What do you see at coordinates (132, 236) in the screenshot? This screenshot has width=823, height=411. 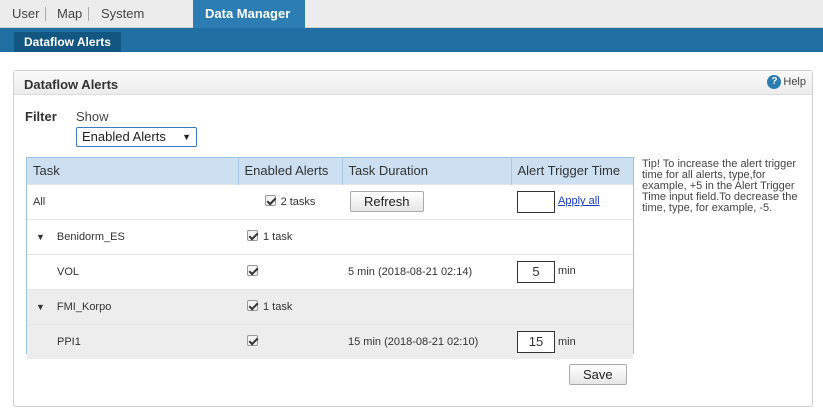 I see `group-cell: ▼ Benidorm_ES` at bounding box center [132, 236].